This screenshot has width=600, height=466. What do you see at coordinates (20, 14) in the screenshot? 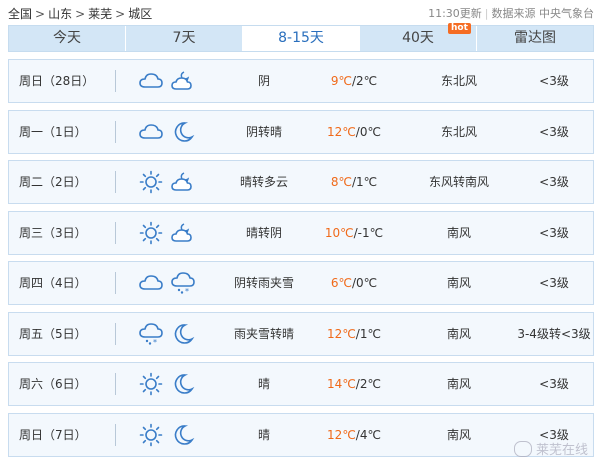
I see `breadcrumb-country: 全国` at bounding box center [20, 14].